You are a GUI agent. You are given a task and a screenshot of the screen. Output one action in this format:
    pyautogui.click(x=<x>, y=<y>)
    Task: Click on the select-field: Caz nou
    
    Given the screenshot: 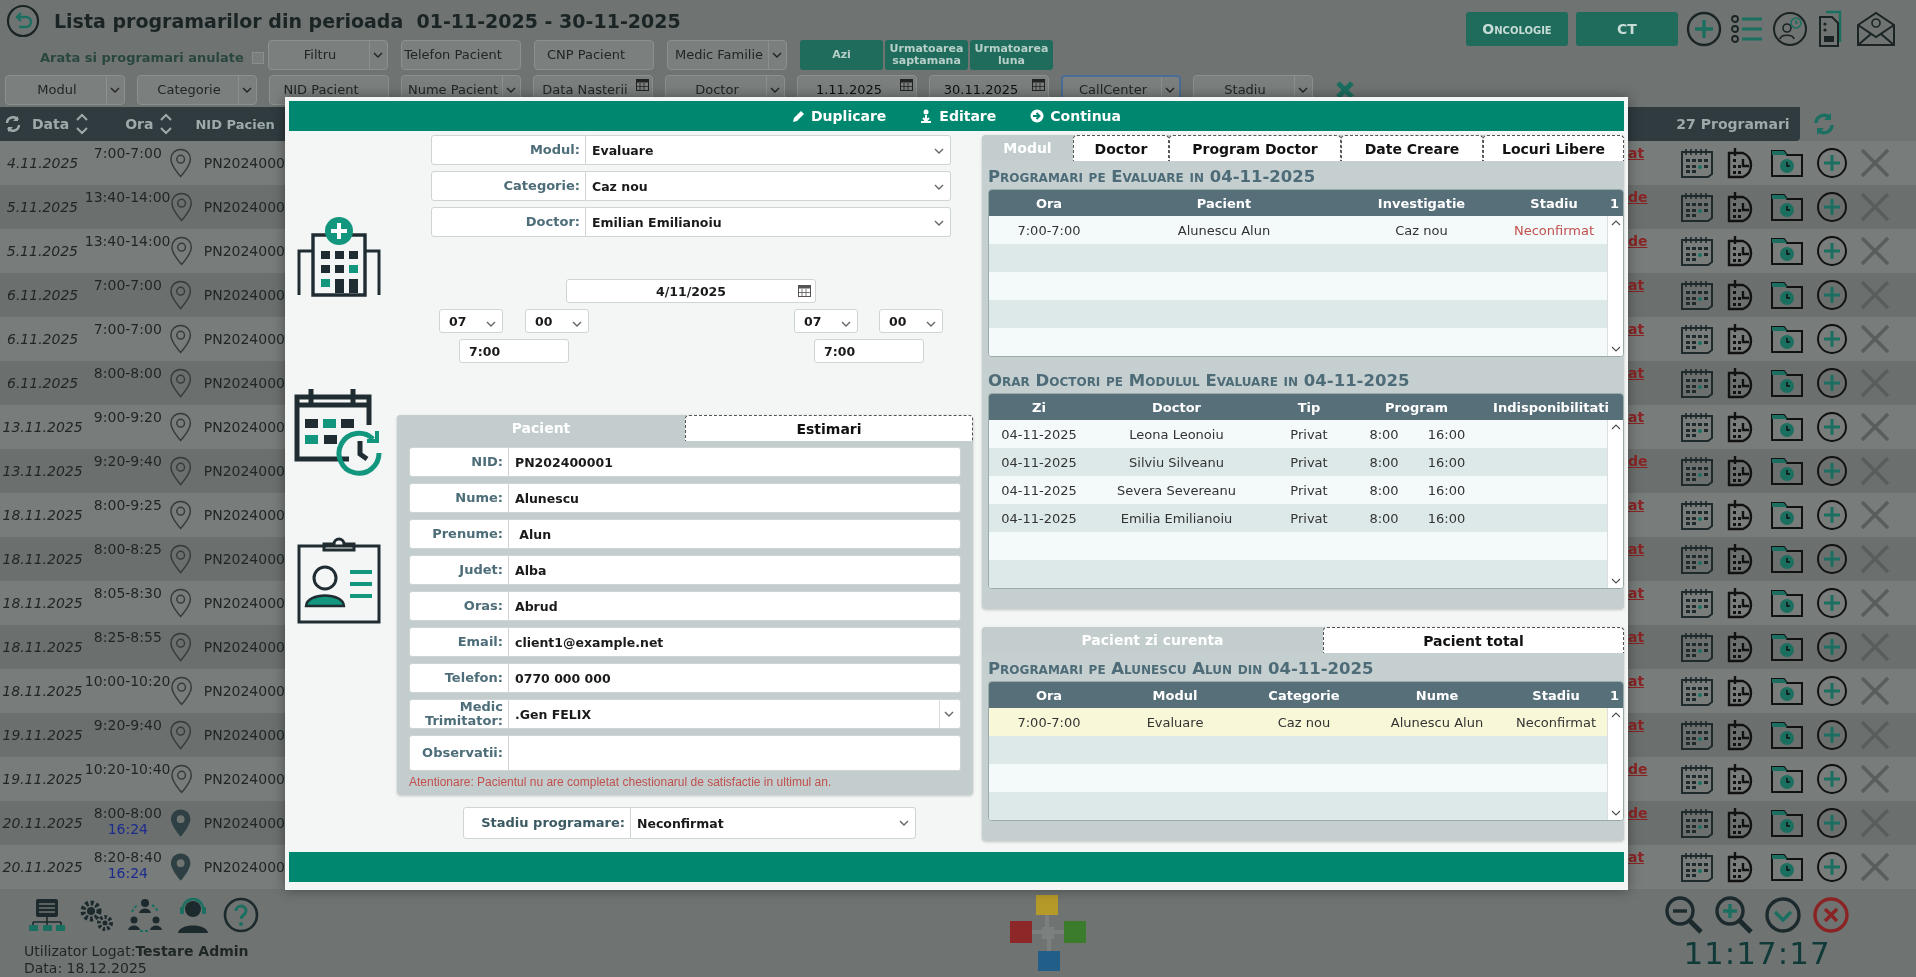 What is the action you would take?
    pyautogui.click(x=768, y=186)
    